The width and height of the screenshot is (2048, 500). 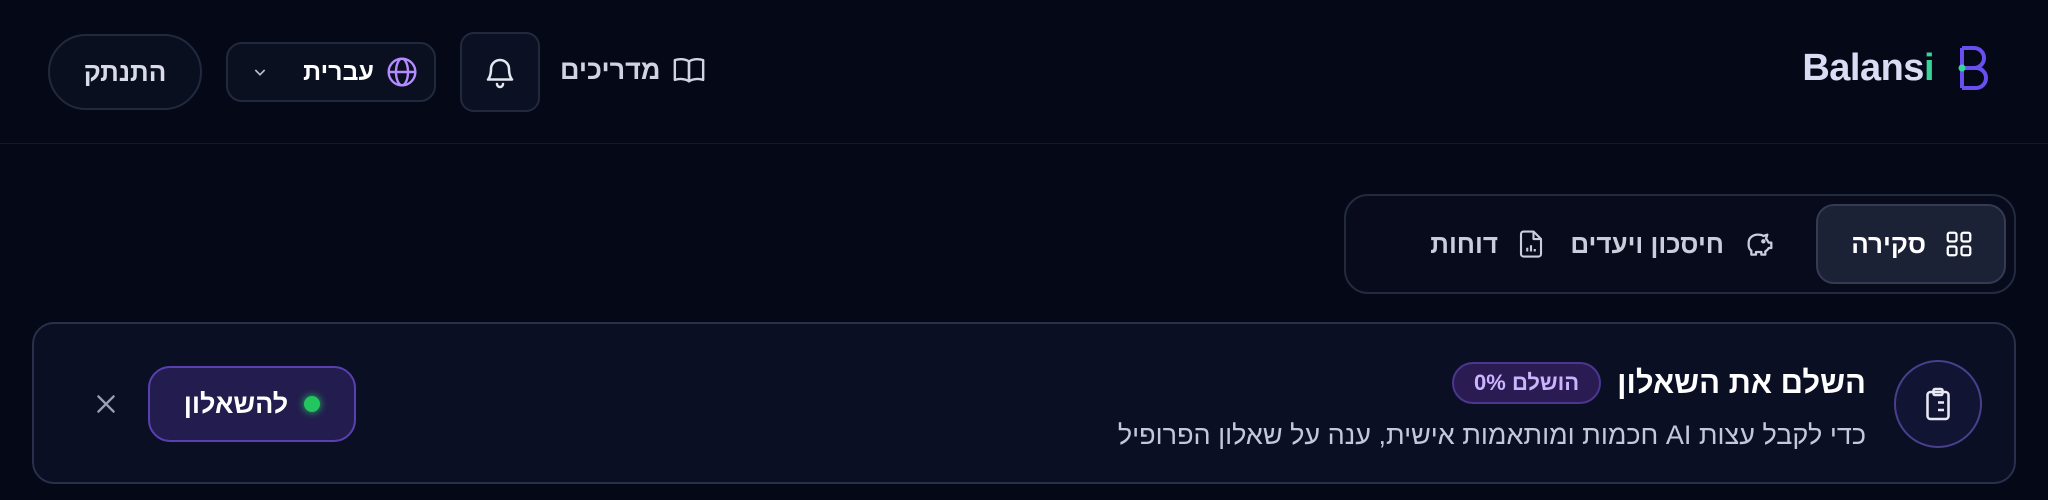 I want to click on brand-logo: Balansi, so click(x=1898, y=68).